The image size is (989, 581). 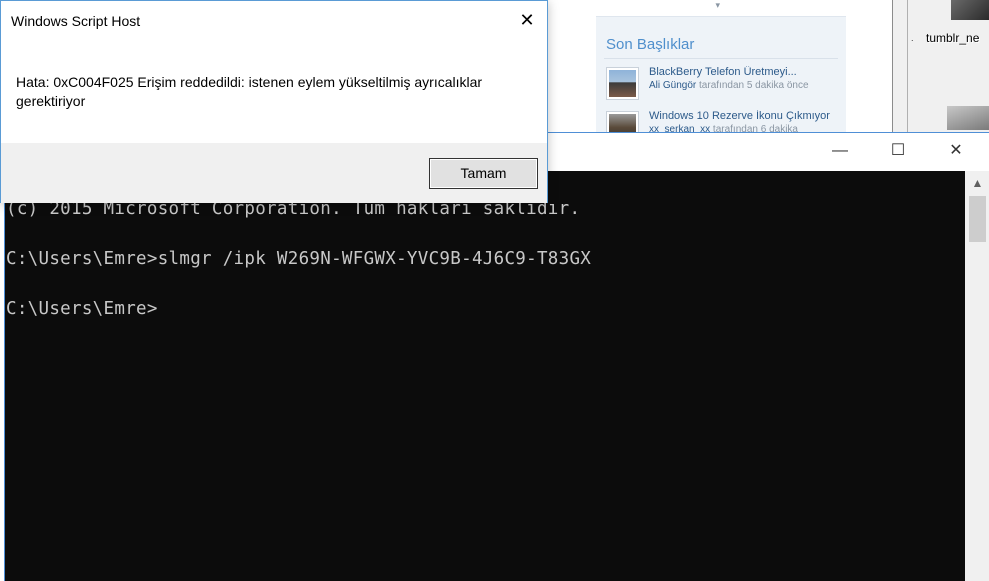 I want to click on recent-topics-title: Son Başlıklar, so click(x=650, y=44).